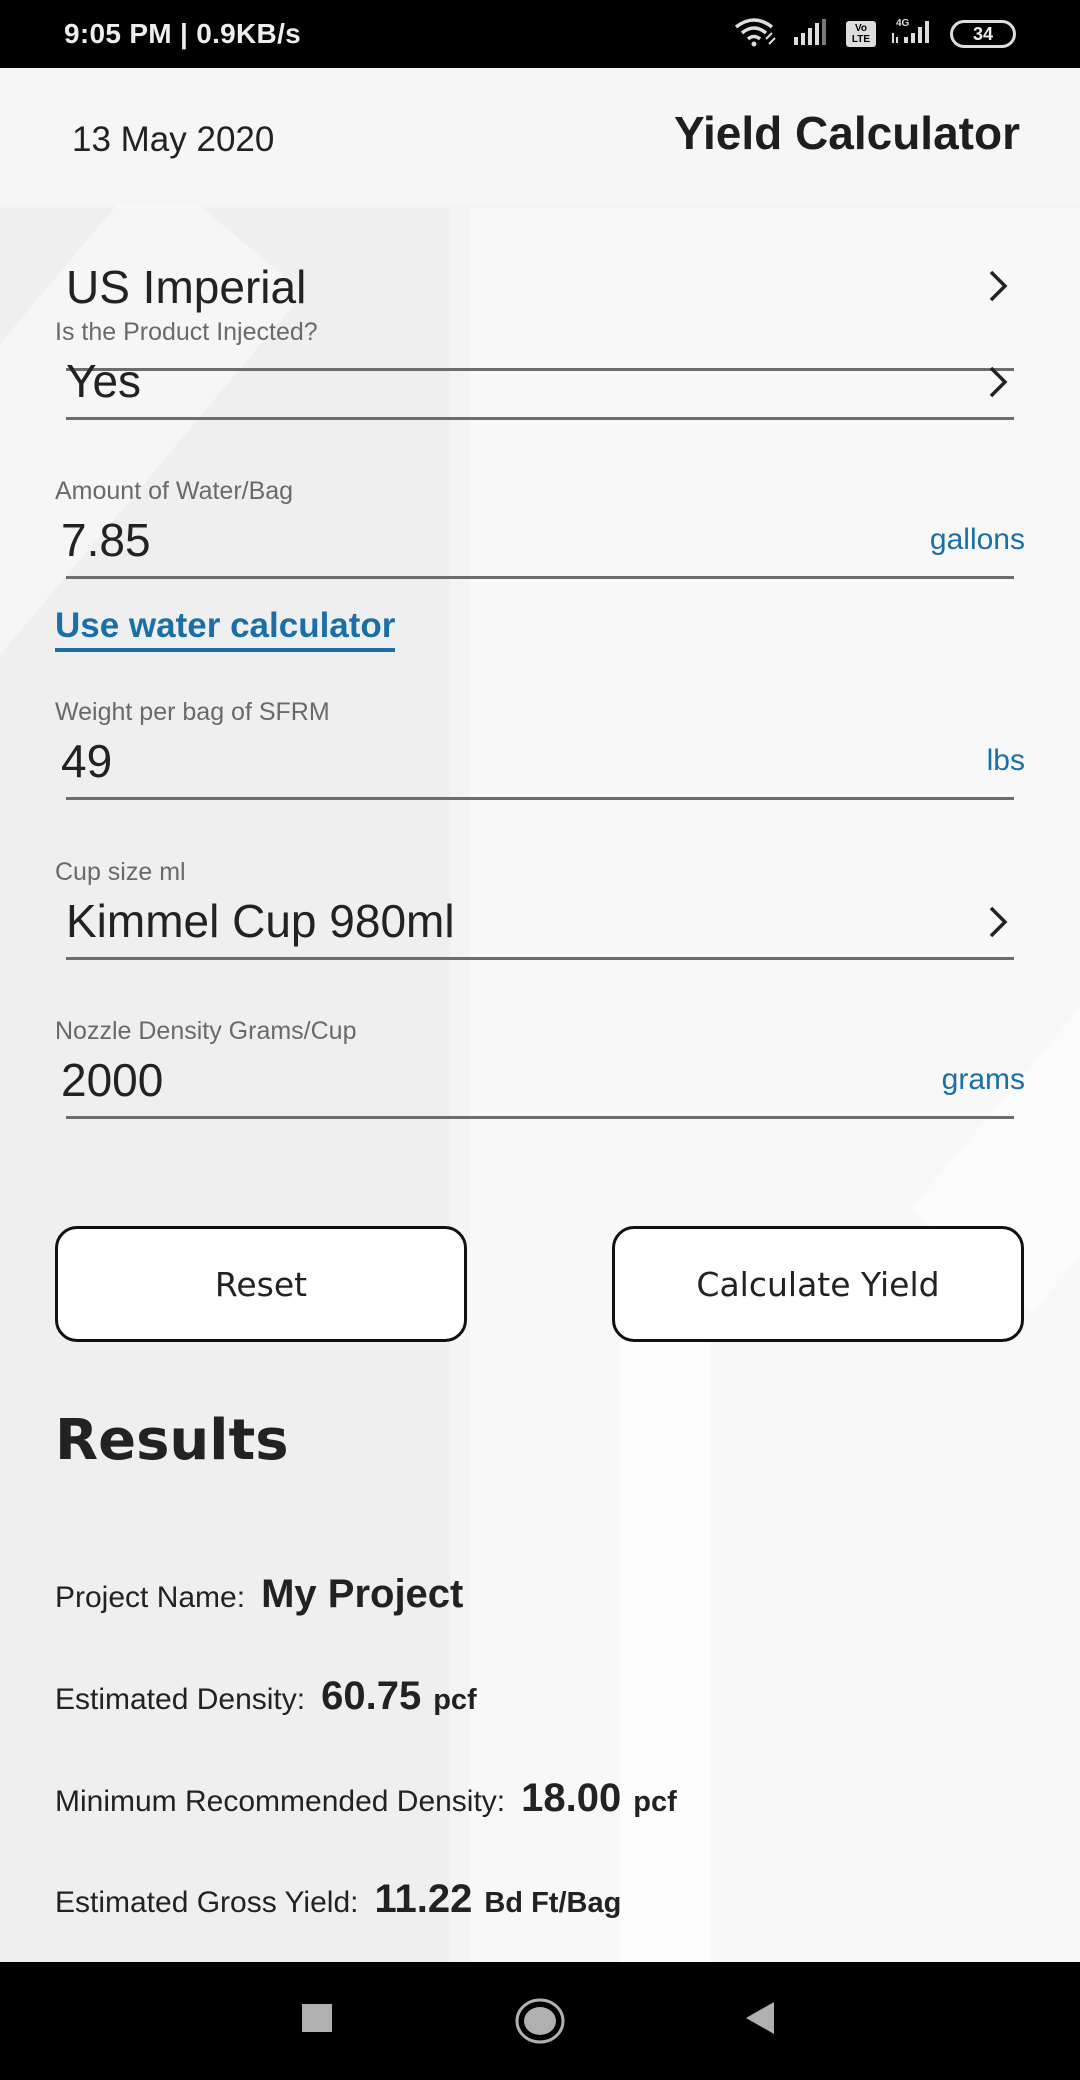 This screenshot has width=1080, height=2080. Describe the element at coordinates (280, 1801) in the screenshot. I see `result-label: Minimum Recommended Density:` at that location.